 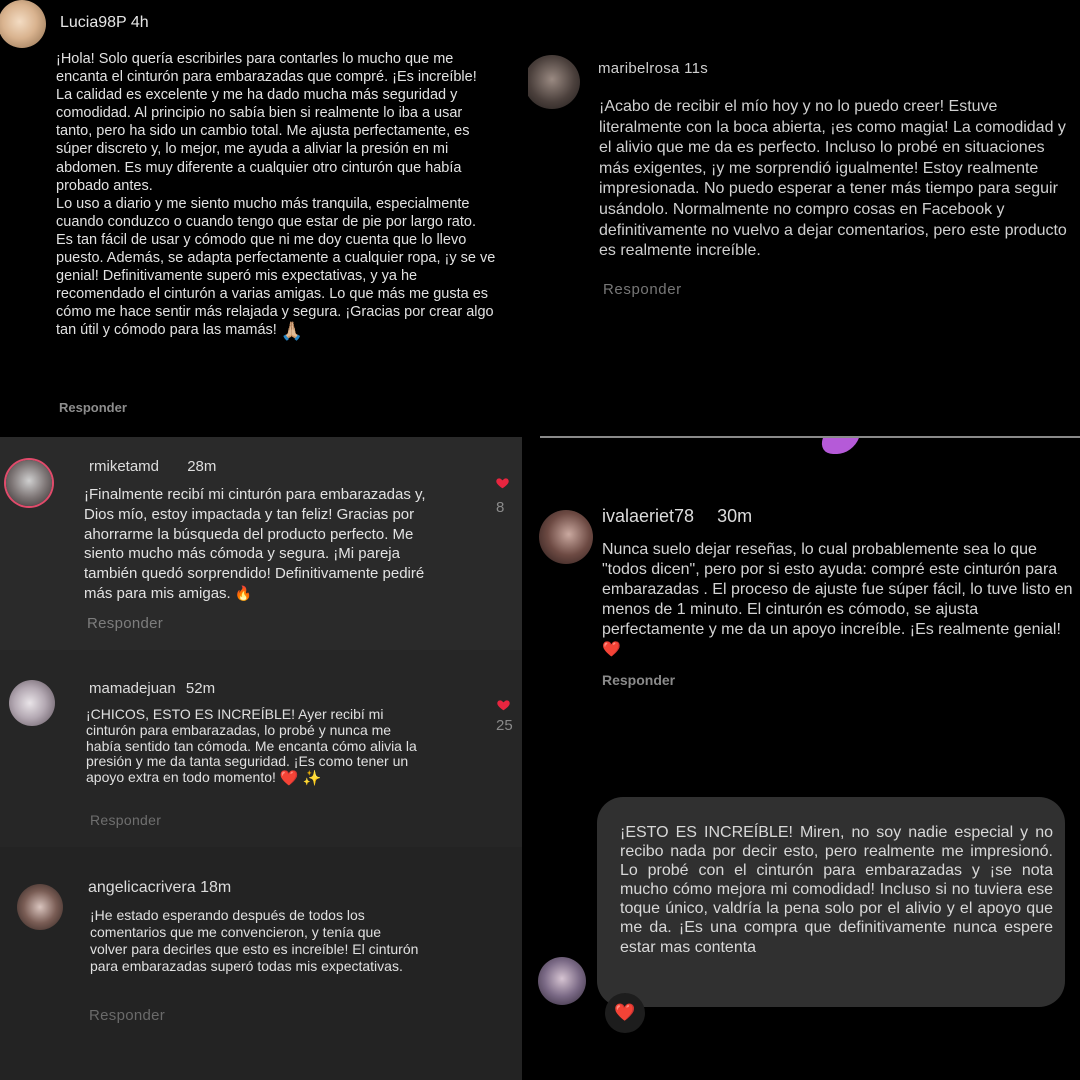 I want to click on comment-header: Lucia98P 4h, so click(x=104, y=23).